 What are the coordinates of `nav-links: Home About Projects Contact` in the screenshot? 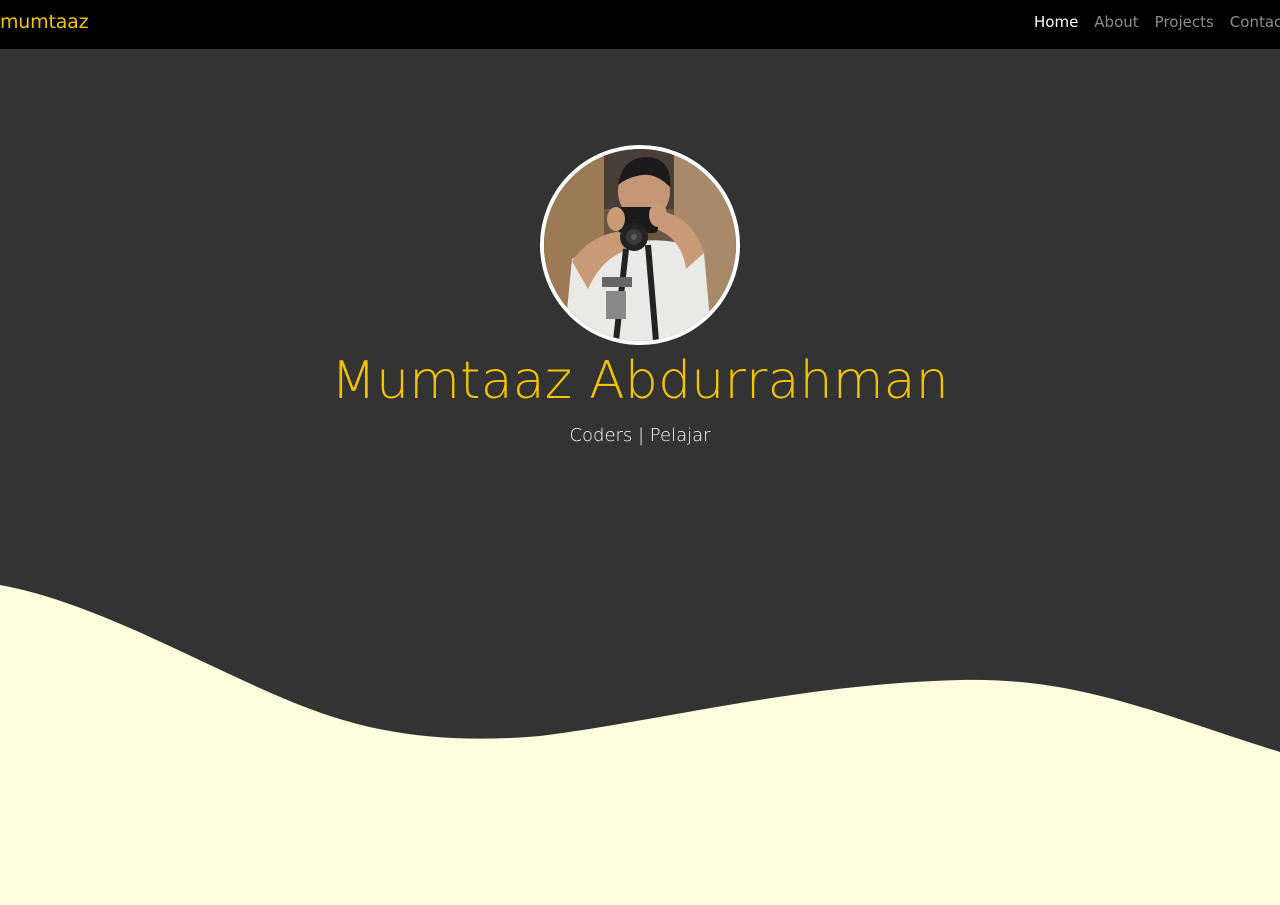 It's located at (1157, 22).